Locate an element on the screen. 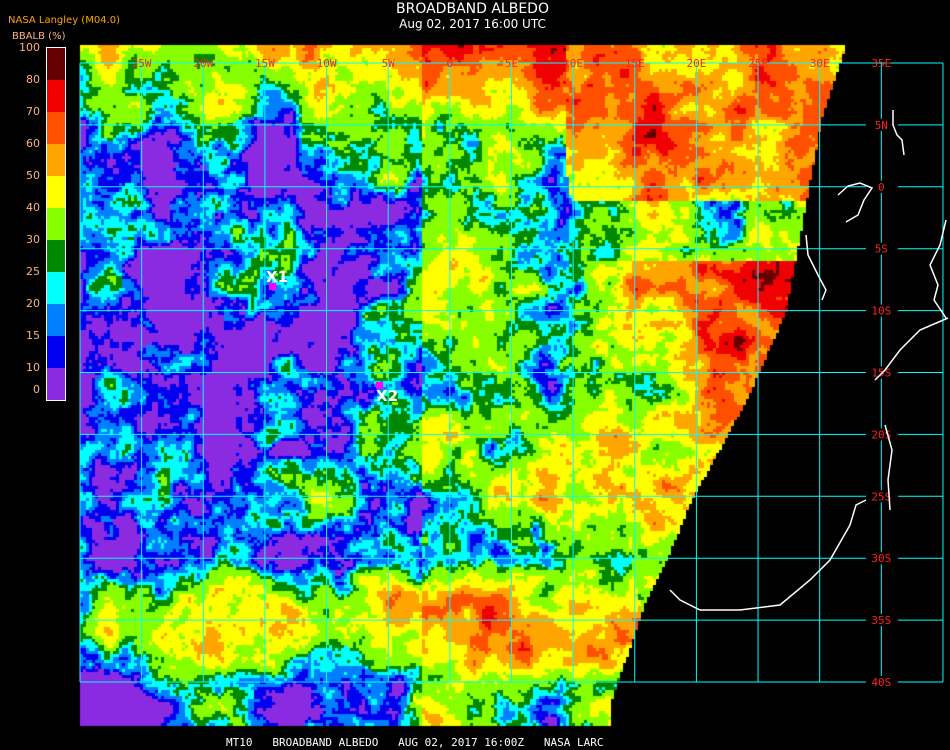  longitude-label: 5W is located at coordinates (389, 63).